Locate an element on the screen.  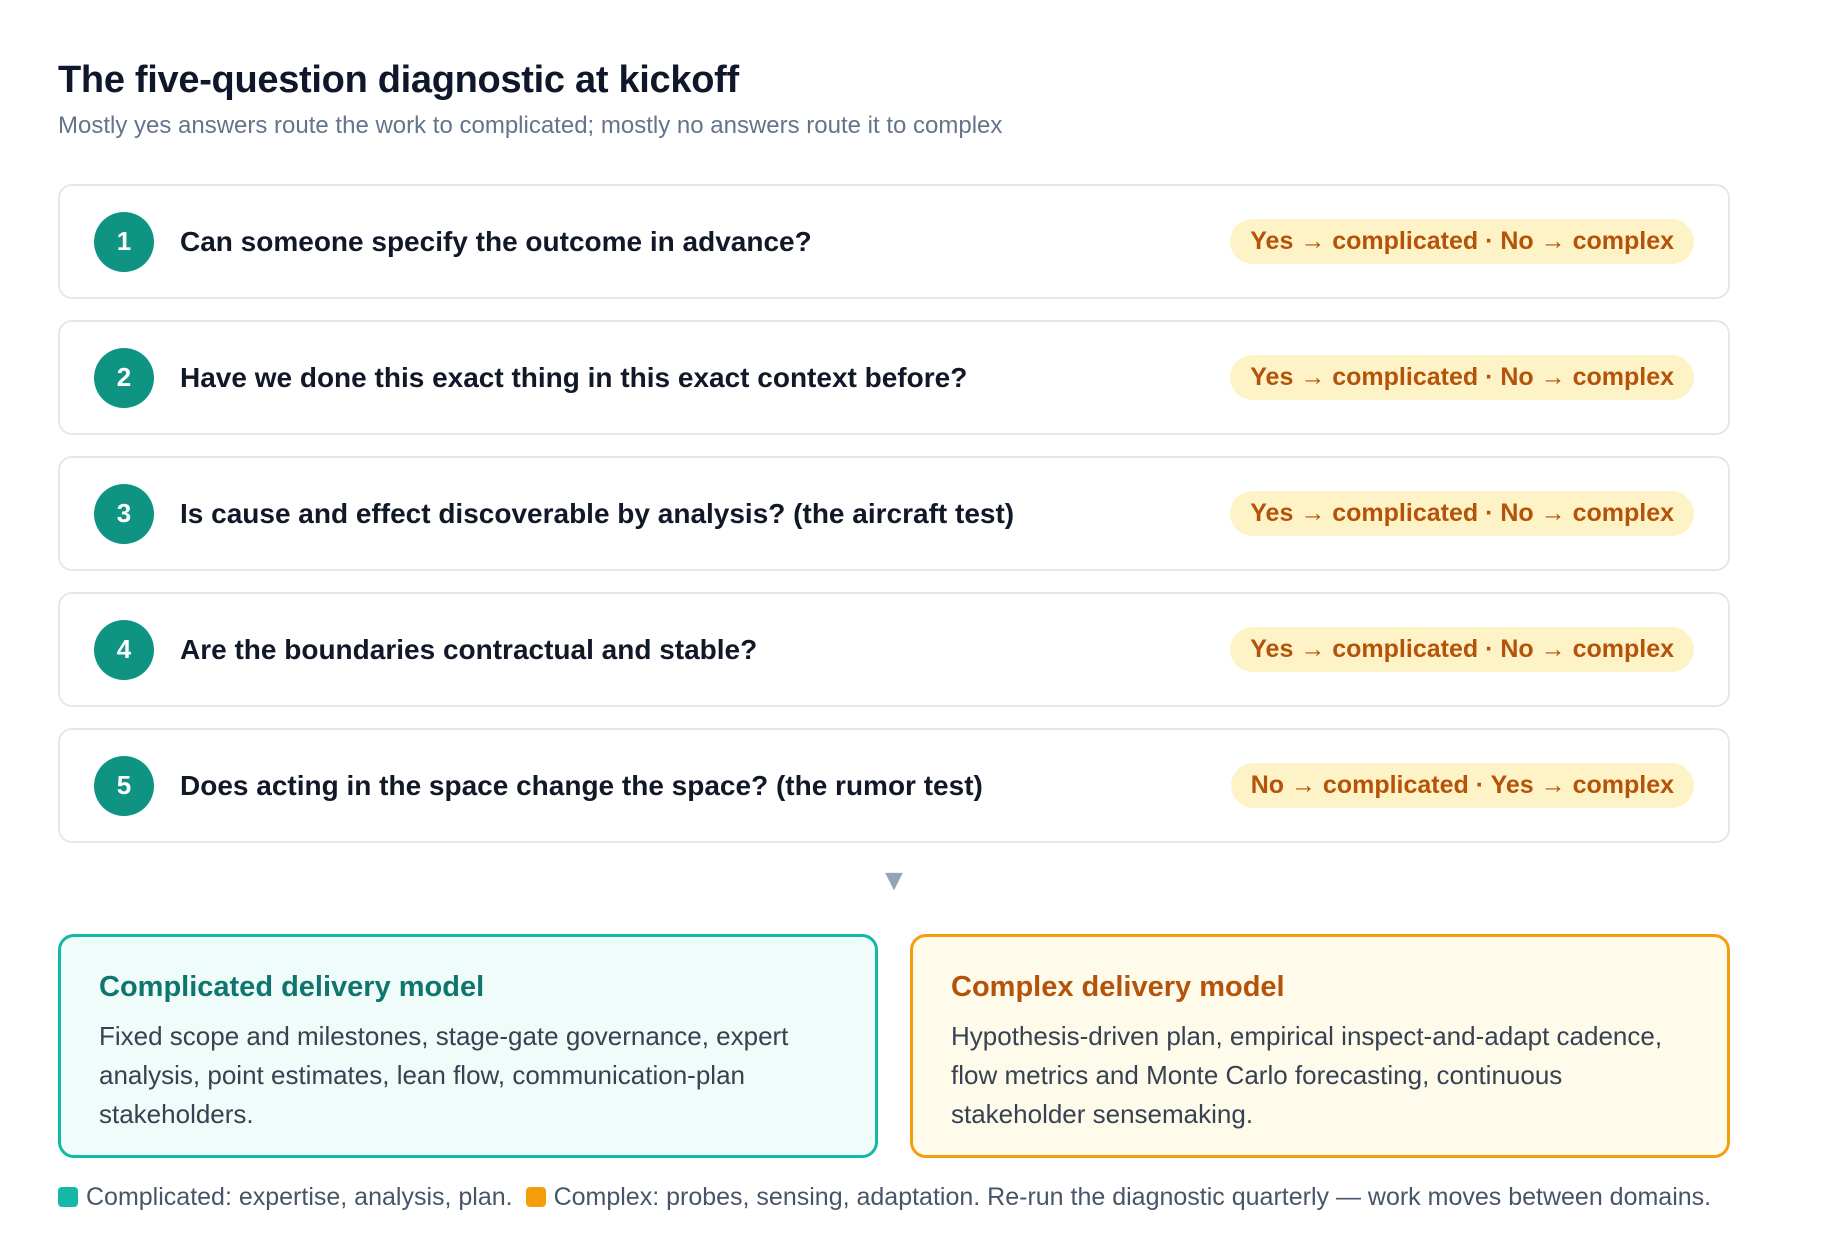
down-arrow-icon: ▼ is located at coordinates (894, 880).